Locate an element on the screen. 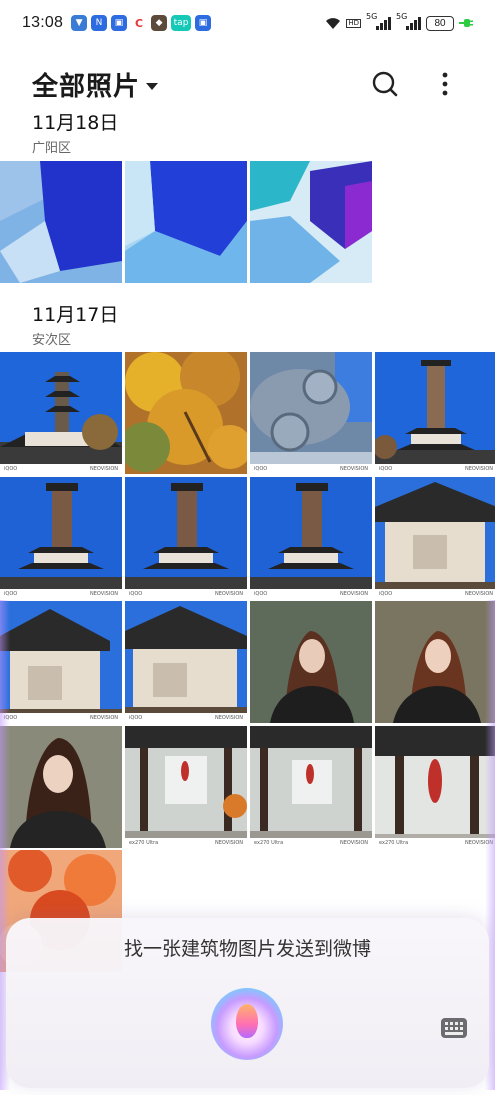  date-label: 11月18日 is located at coordinates (75, 123).